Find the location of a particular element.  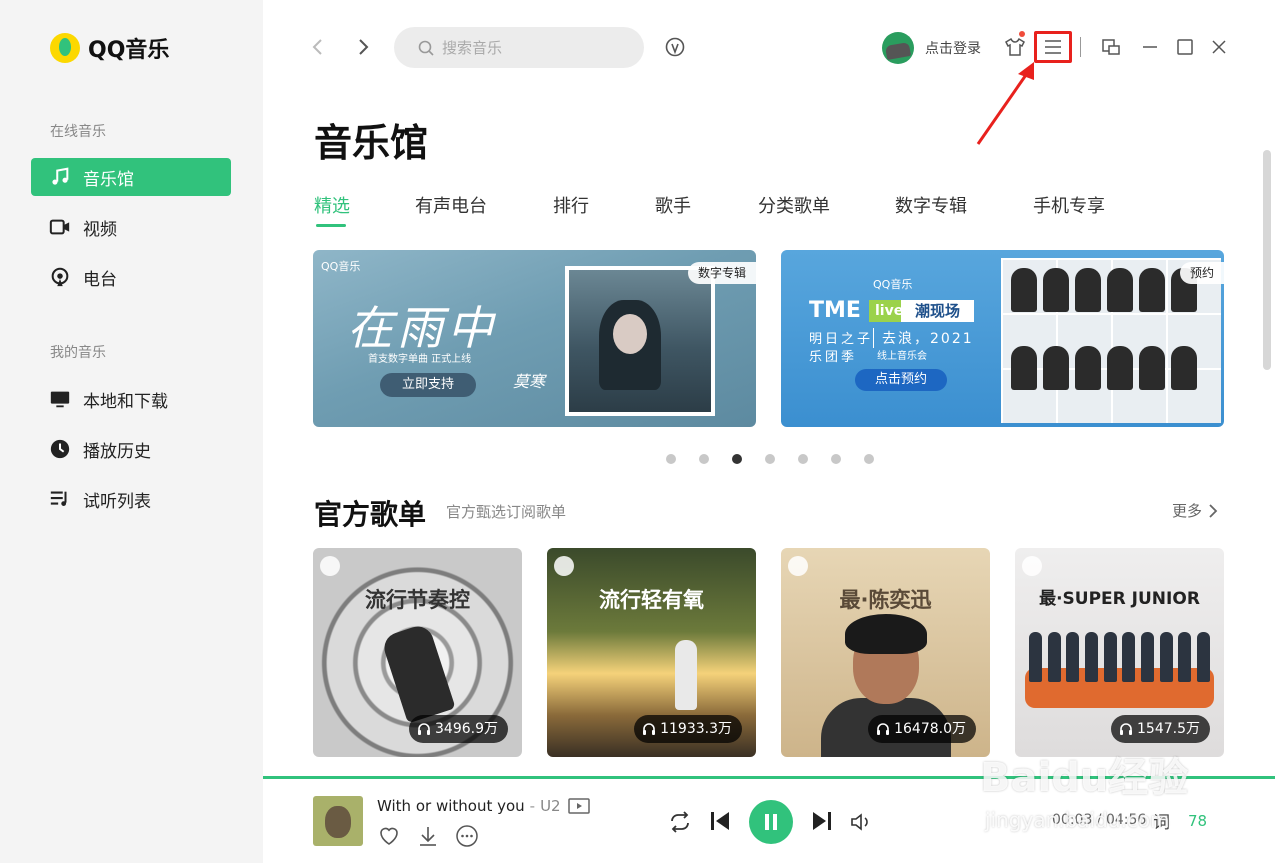

play-count: 16478.0万 is located at coordinates (930, 729).